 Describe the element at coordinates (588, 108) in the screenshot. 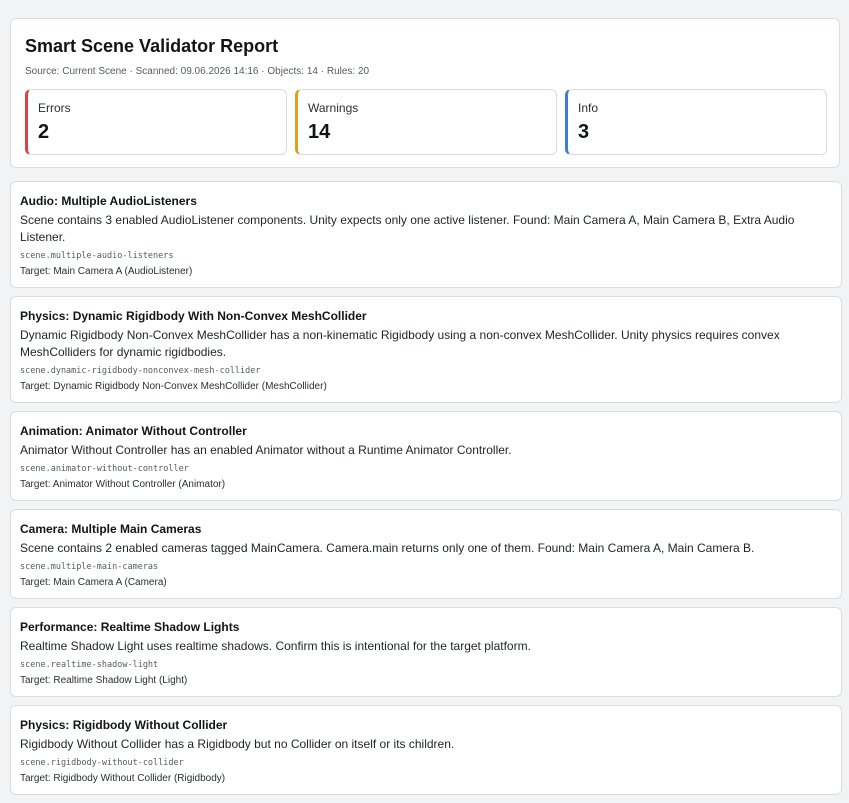

I see `info-label: Info` at that location.